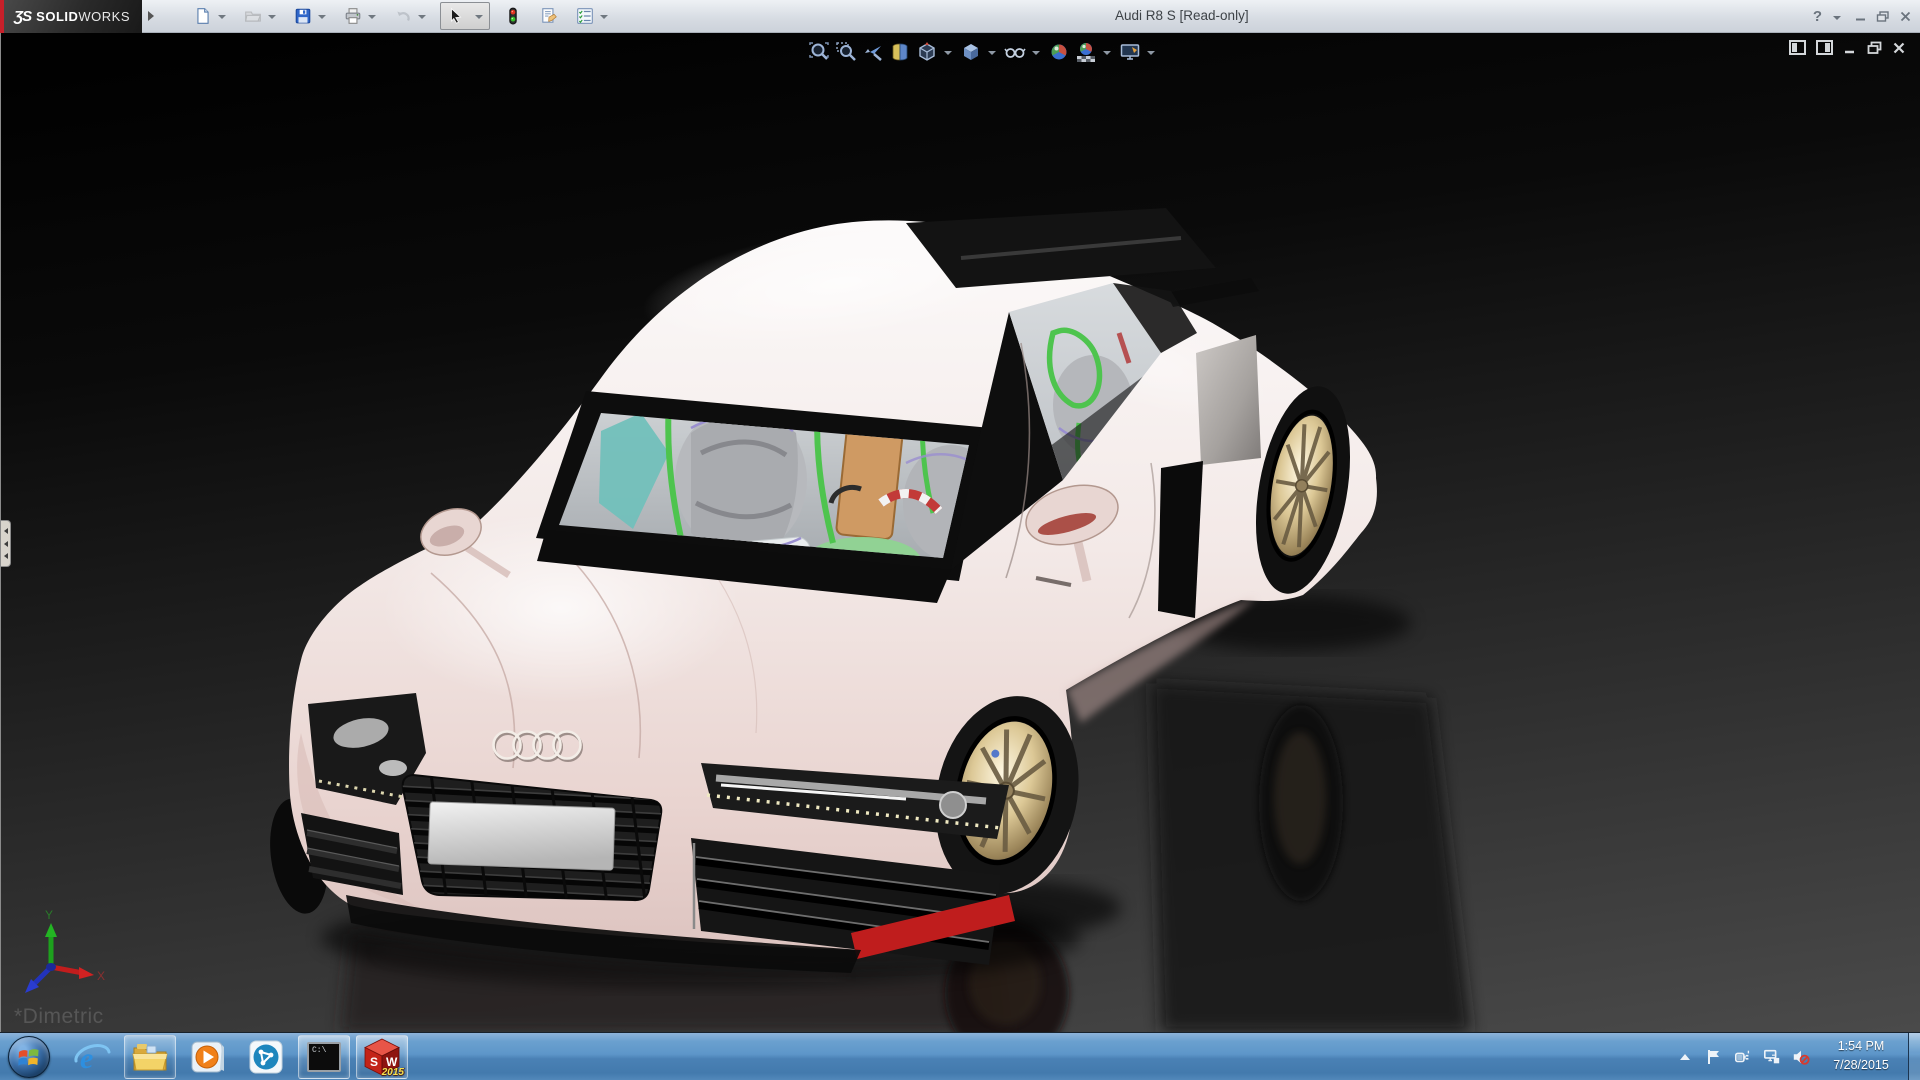 Image resolution: width=1920 pixels, height=1080 pixels. What do you see at coordinates (101, 976) in the screenshot?
I see `triad-x-label: X` at bounding box center [101, 976].